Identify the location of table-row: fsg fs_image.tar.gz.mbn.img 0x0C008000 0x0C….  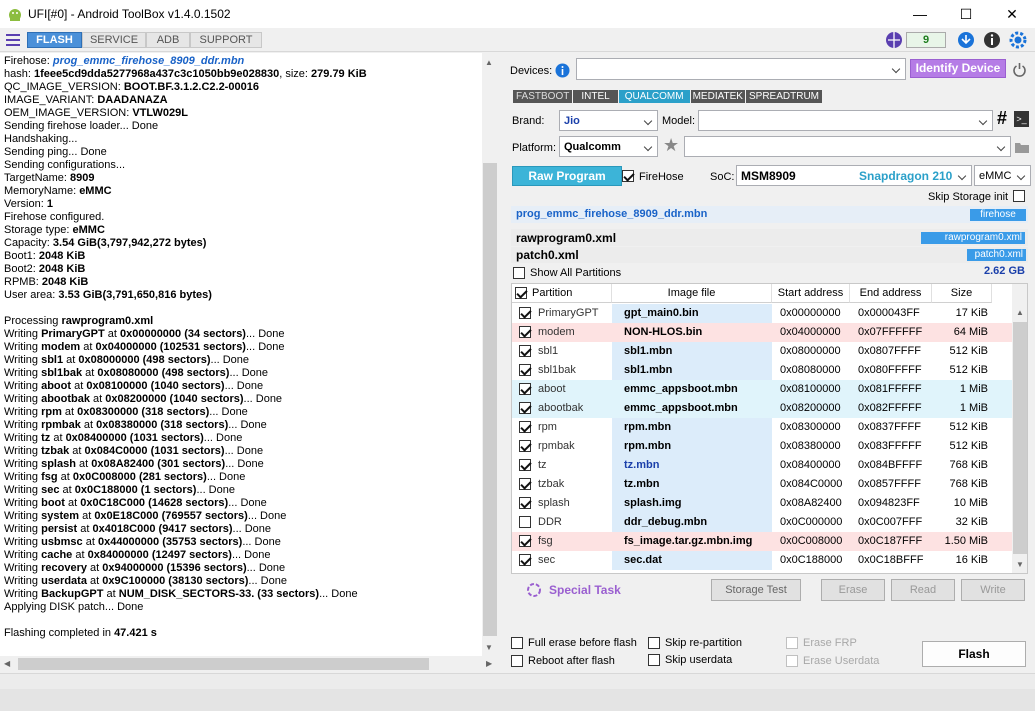
(762, 541).